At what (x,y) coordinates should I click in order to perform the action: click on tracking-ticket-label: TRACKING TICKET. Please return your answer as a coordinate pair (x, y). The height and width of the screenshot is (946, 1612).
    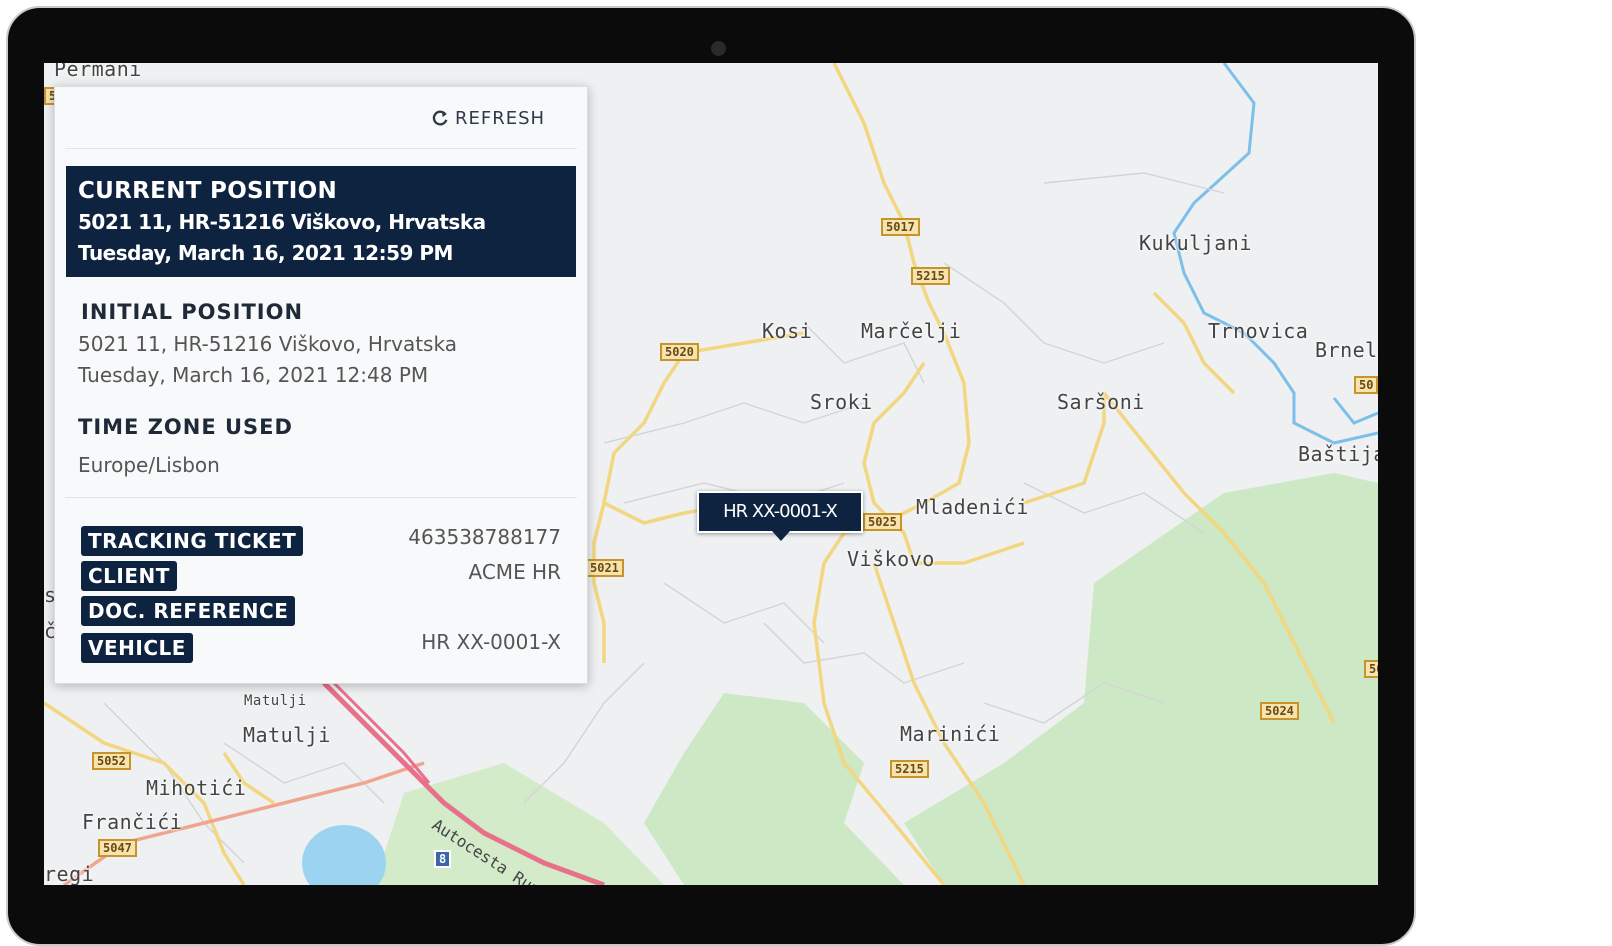
    Looking at the image, I should click on (192, 541).